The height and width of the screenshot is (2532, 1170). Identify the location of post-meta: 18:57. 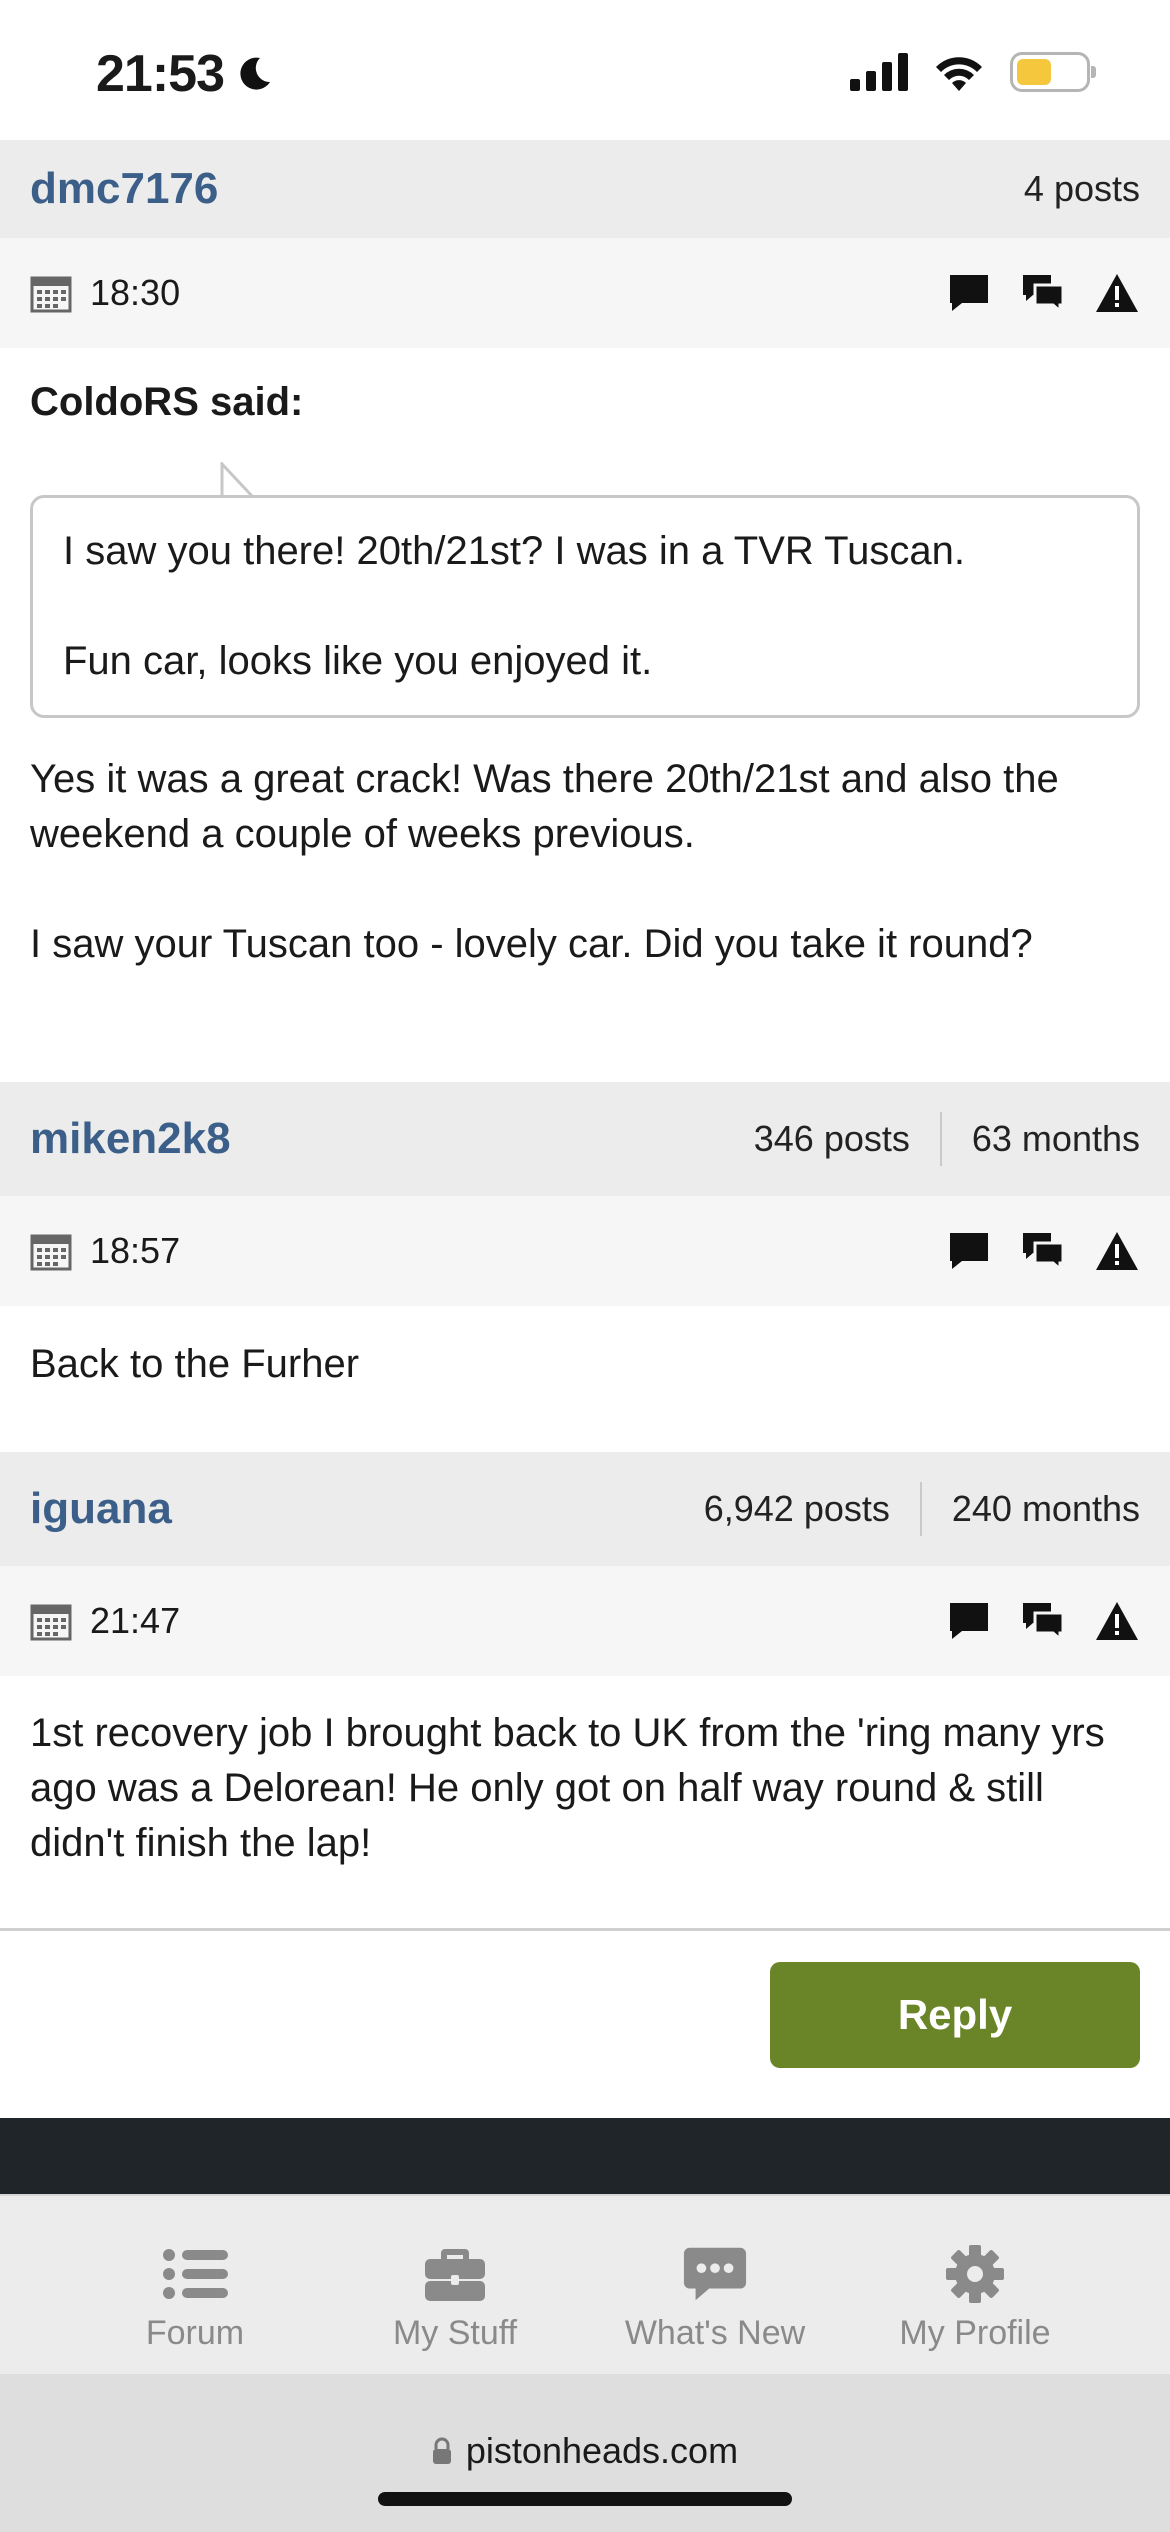
(585, 1251).